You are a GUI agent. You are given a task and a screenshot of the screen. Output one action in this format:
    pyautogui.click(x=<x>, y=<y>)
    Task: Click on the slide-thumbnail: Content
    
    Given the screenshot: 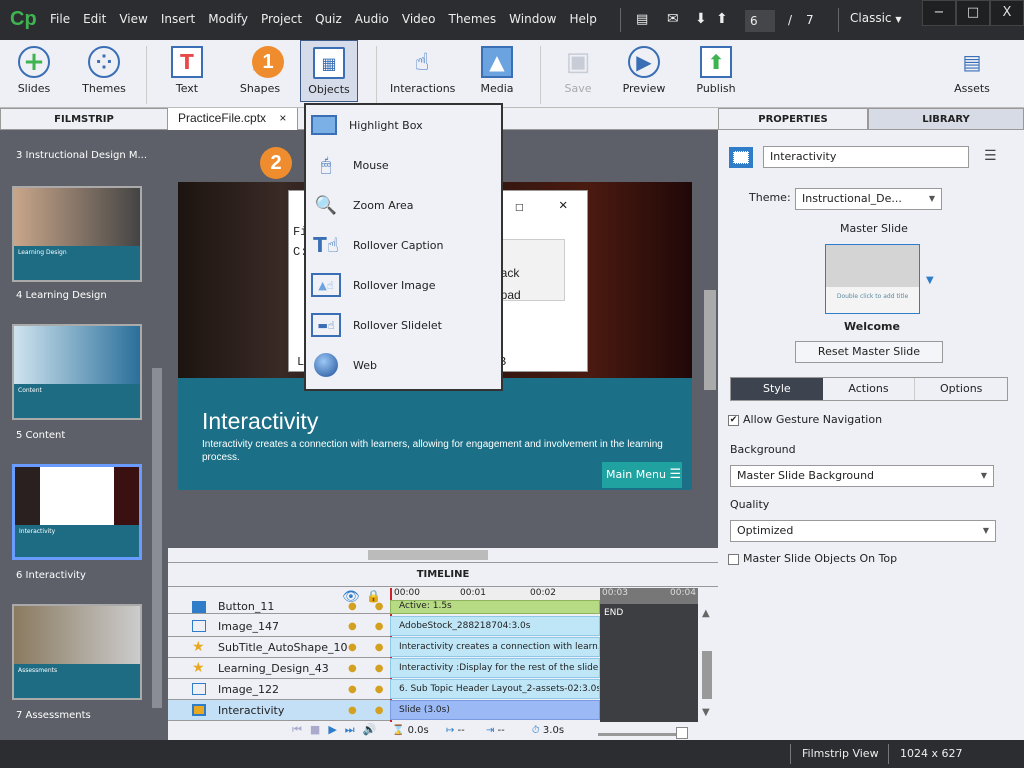 What is the action you would take?
    pyautogui.click(x=77, y=372)
    